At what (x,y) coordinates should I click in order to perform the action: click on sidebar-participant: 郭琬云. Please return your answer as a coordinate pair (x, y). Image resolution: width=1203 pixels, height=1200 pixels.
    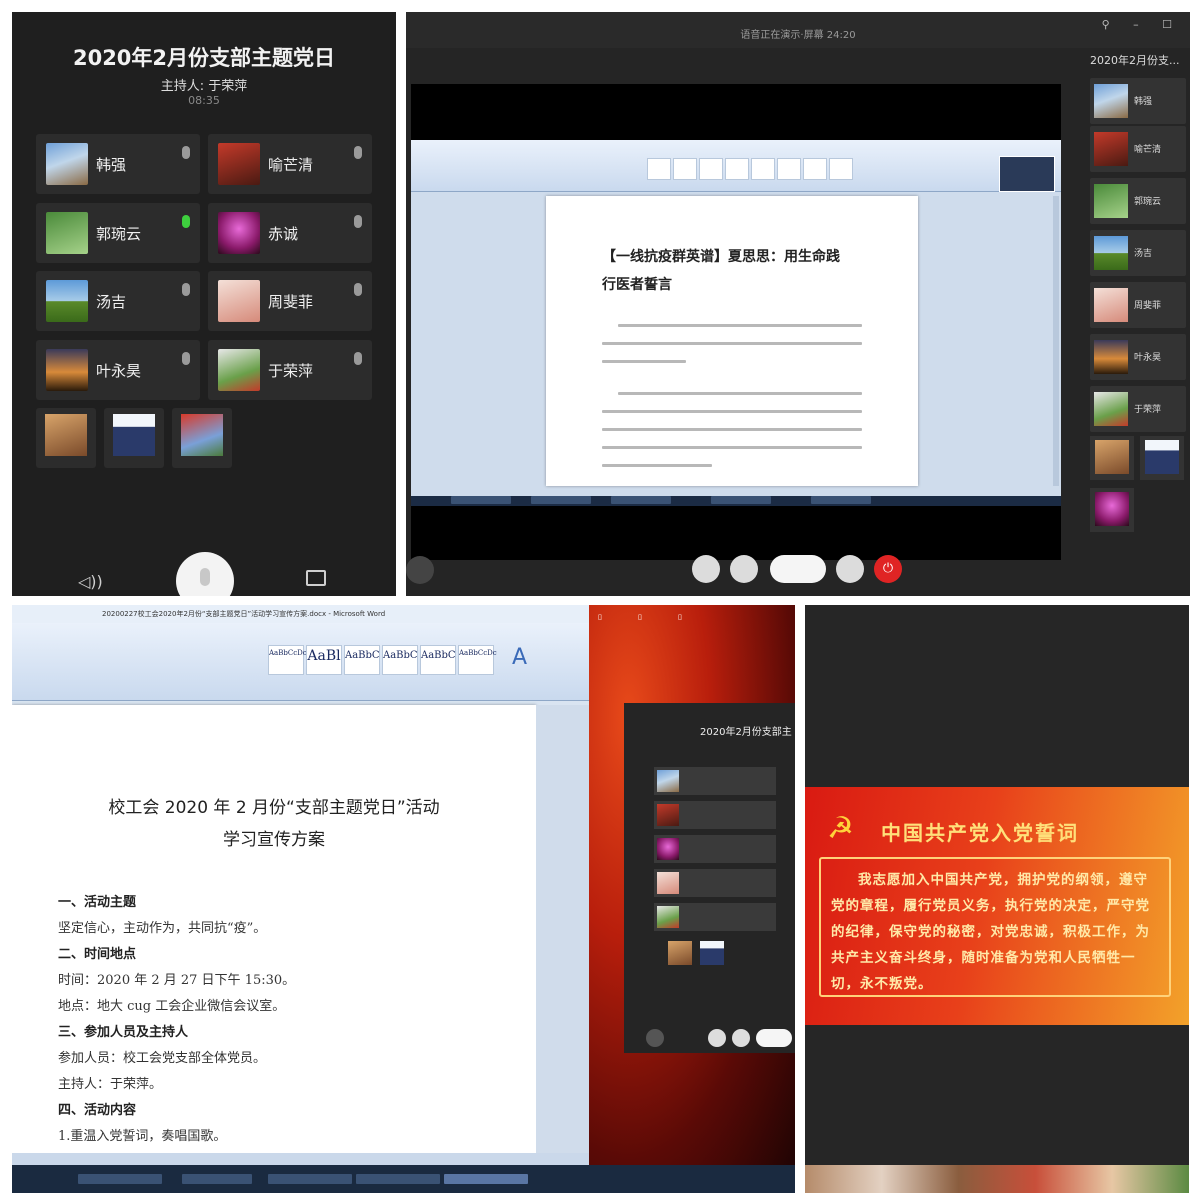
    Looking at the image, I should click on (1138, 201).